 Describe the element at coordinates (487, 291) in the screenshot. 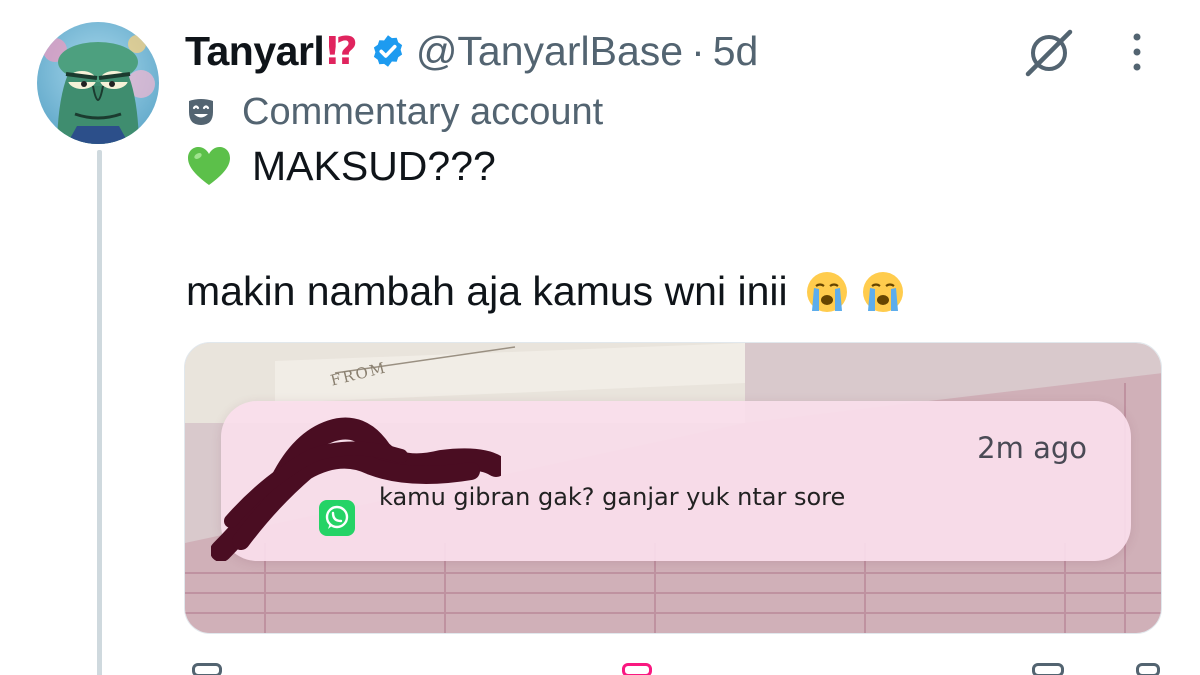

I see `tweet-text-secondary: makin nambah aja kamus wni inii` at that location.